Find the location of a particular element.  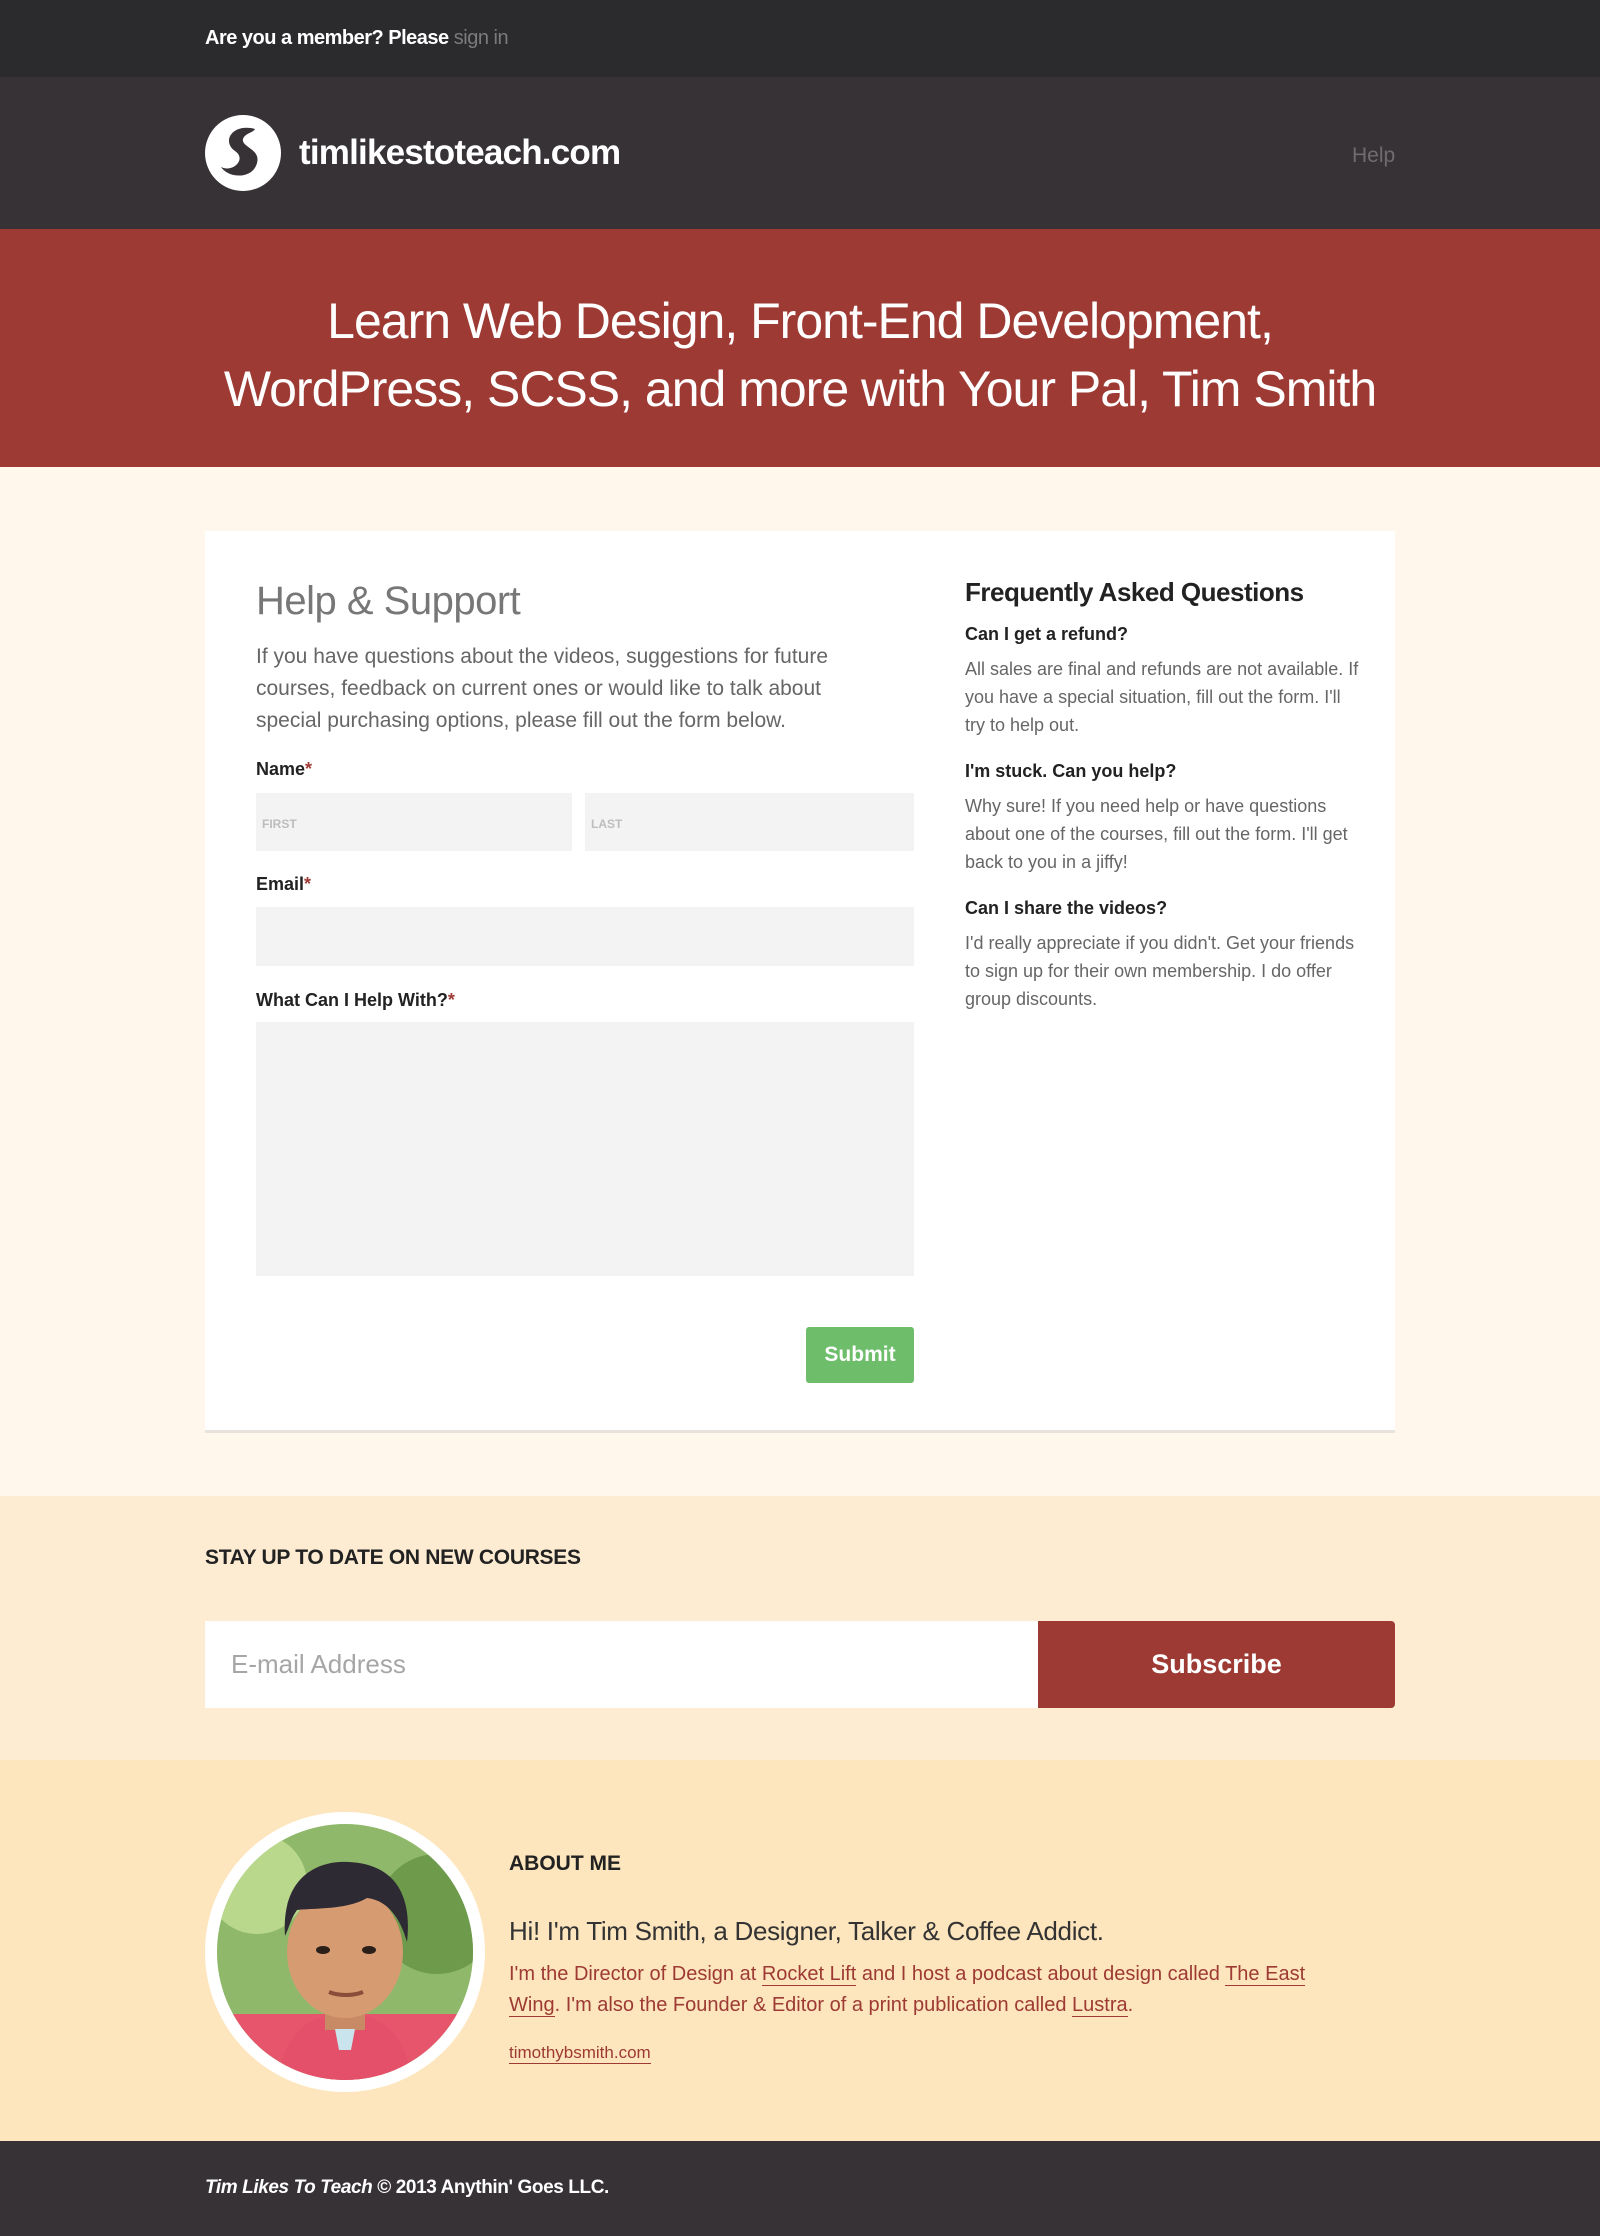

footer-brand: Tim Likes To Teach is located at coordinates (289, 2187).